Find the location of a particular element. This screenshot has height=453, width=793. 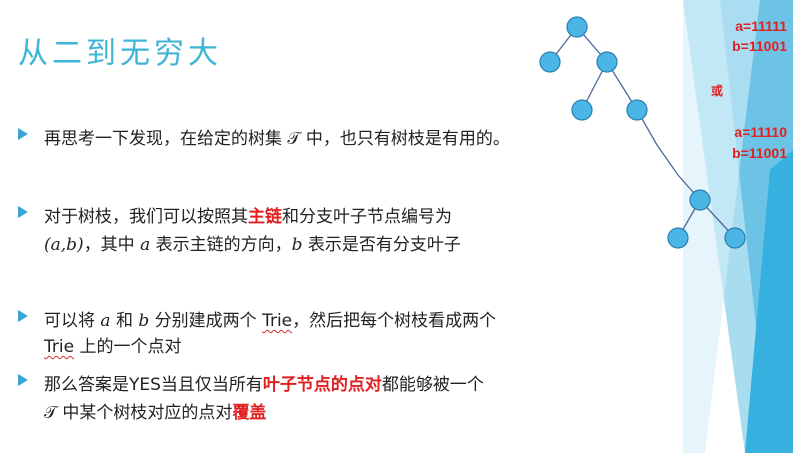

text-segment: ，其中 is located at coordinates (112, 245).